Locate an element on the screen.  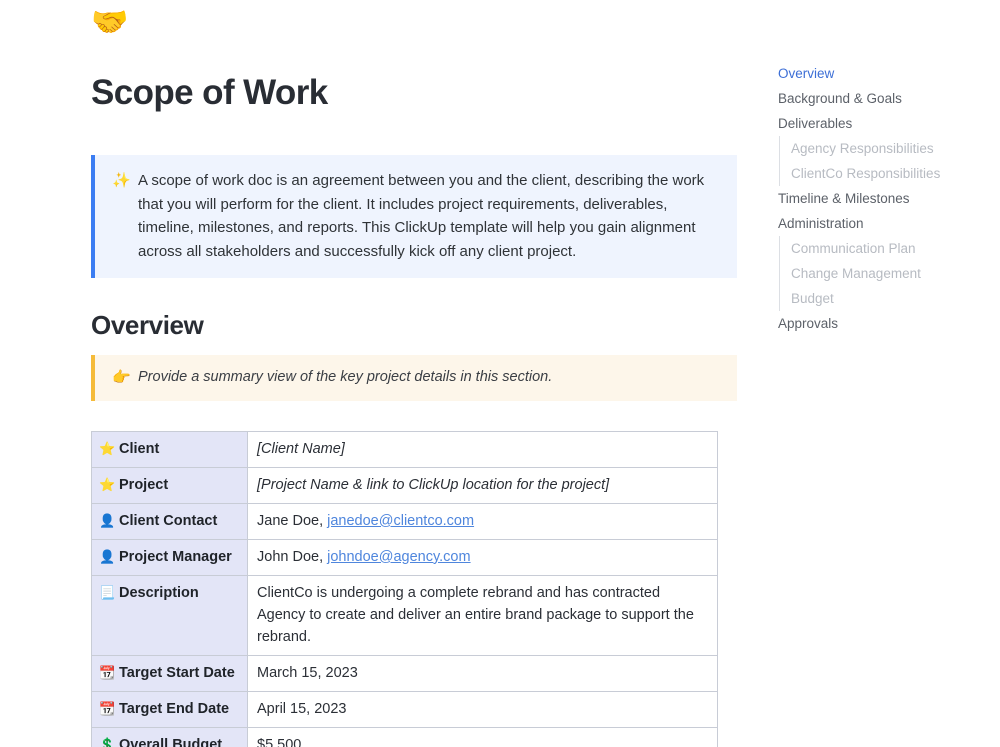
page-title: Scope of Work is located at coordinates (209, 92).